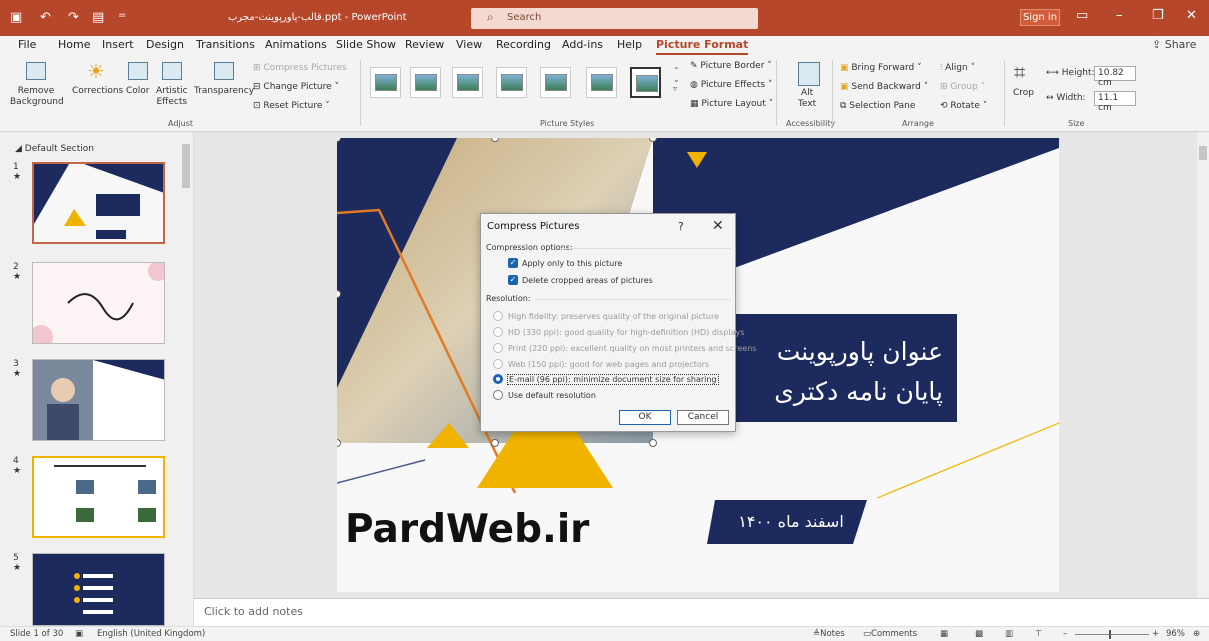 The image size is (1209, 641). What do you see at coordinates (122, 15) in the screenshot?
I see `customize-toolbar-icon: =` at bounding box center [122, 15].